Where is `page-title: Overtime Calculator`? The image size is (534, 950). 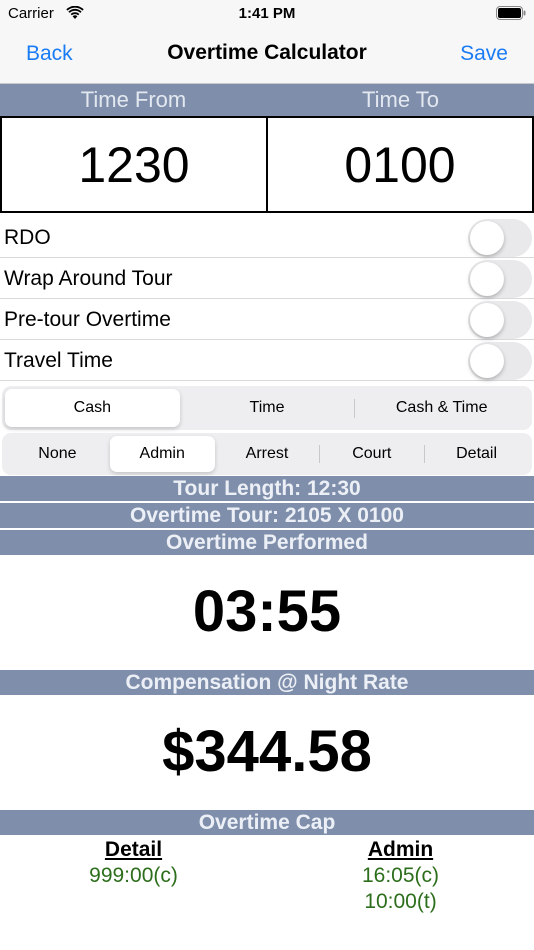 page-title: Overtime Calculator is located at coordinates (267, 52).